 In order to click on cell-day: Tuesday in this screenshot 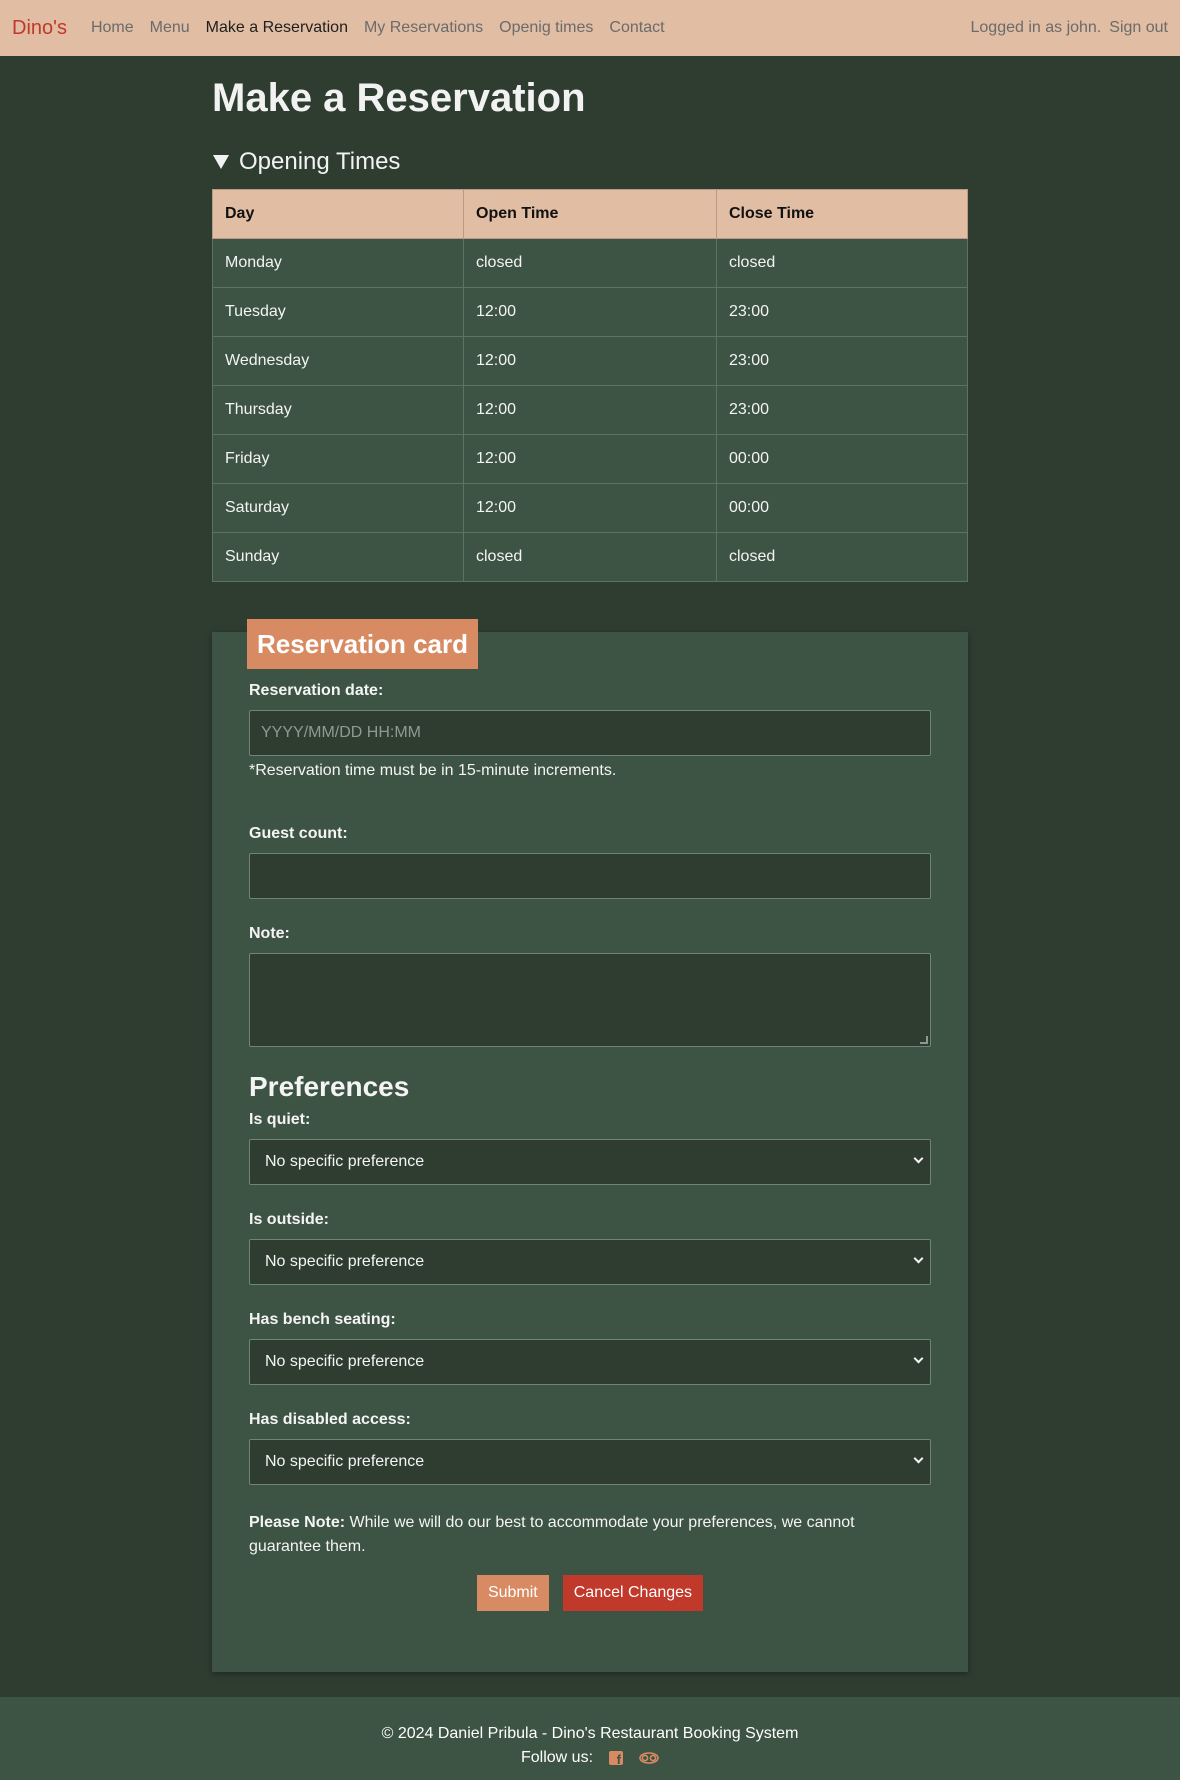, I will do `click(338, 312)`.